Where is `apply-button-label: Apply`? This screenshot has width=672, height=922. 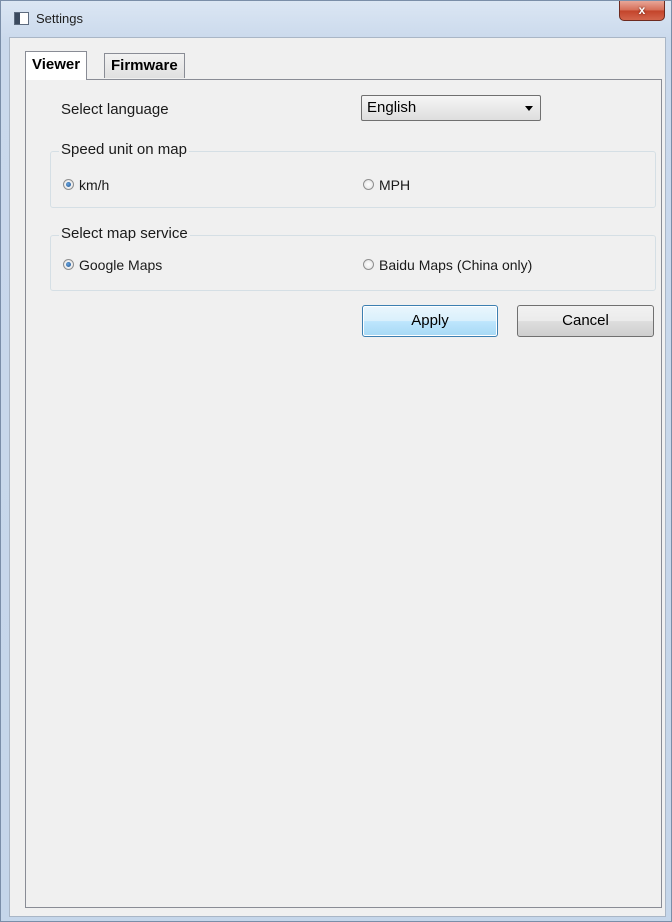
apply-button-label: Apply is located at coordinates (430, 320).